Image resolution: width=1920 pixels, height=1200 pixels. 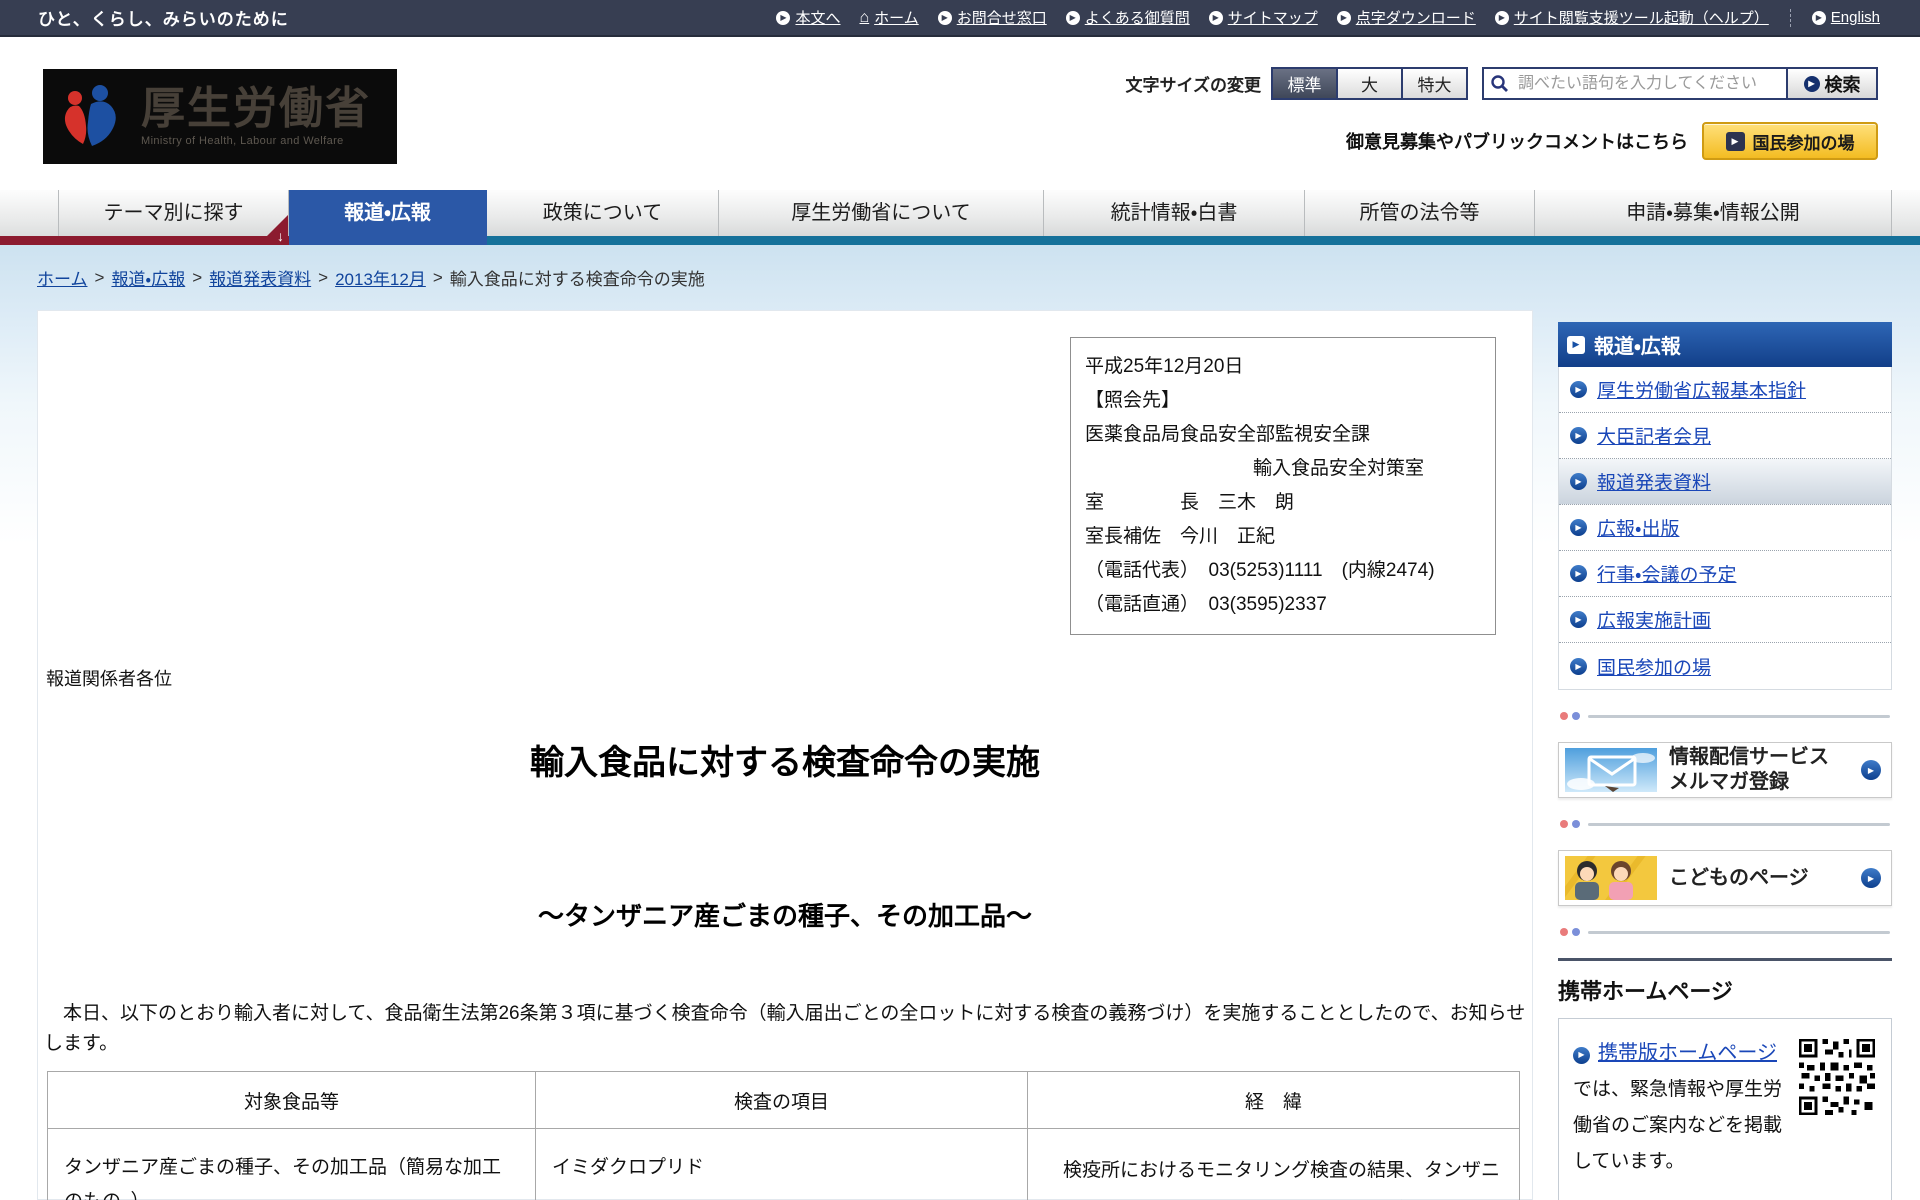 What do you see at coordinates (1725, 620) in the screenshot?
I see `sidebar-item-pr-plan: ▶ 広報実施計画` at bounding box center [1725, 620].